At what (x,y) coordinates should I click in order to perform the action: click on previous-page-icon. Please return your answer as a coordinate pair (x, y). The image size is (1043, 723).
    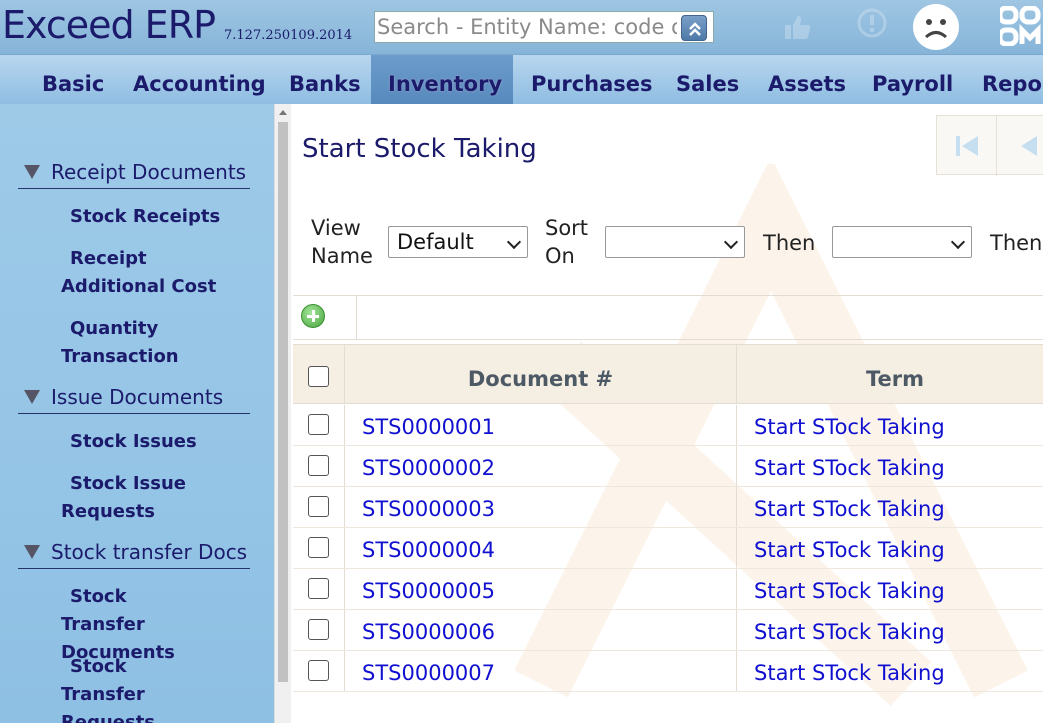
    Looking at the image, I should click on (1029, 146).